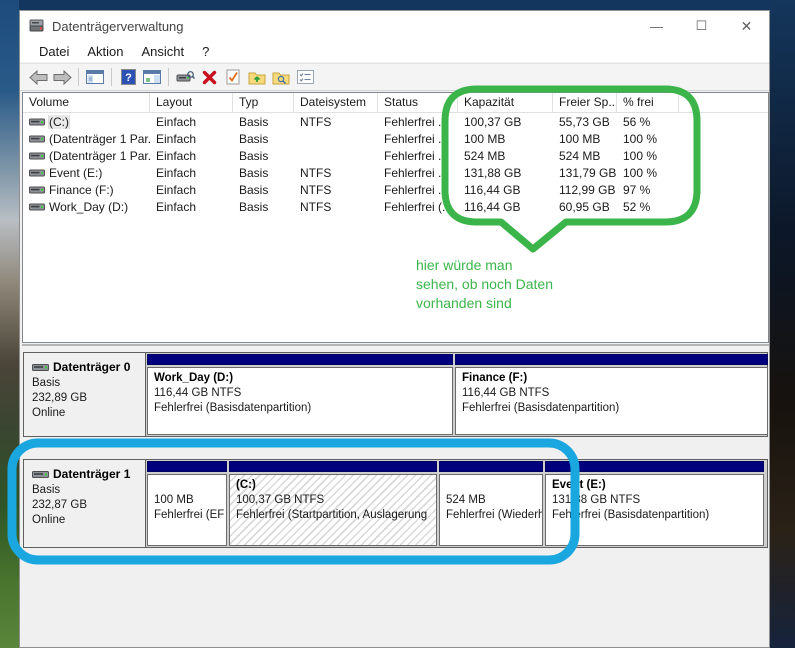 This screenshot has height=648, width=795. Describe the element at coordinates (280, 500) in the screenshot. I see `partition-size: 100,37 GB NTFS` at that location.